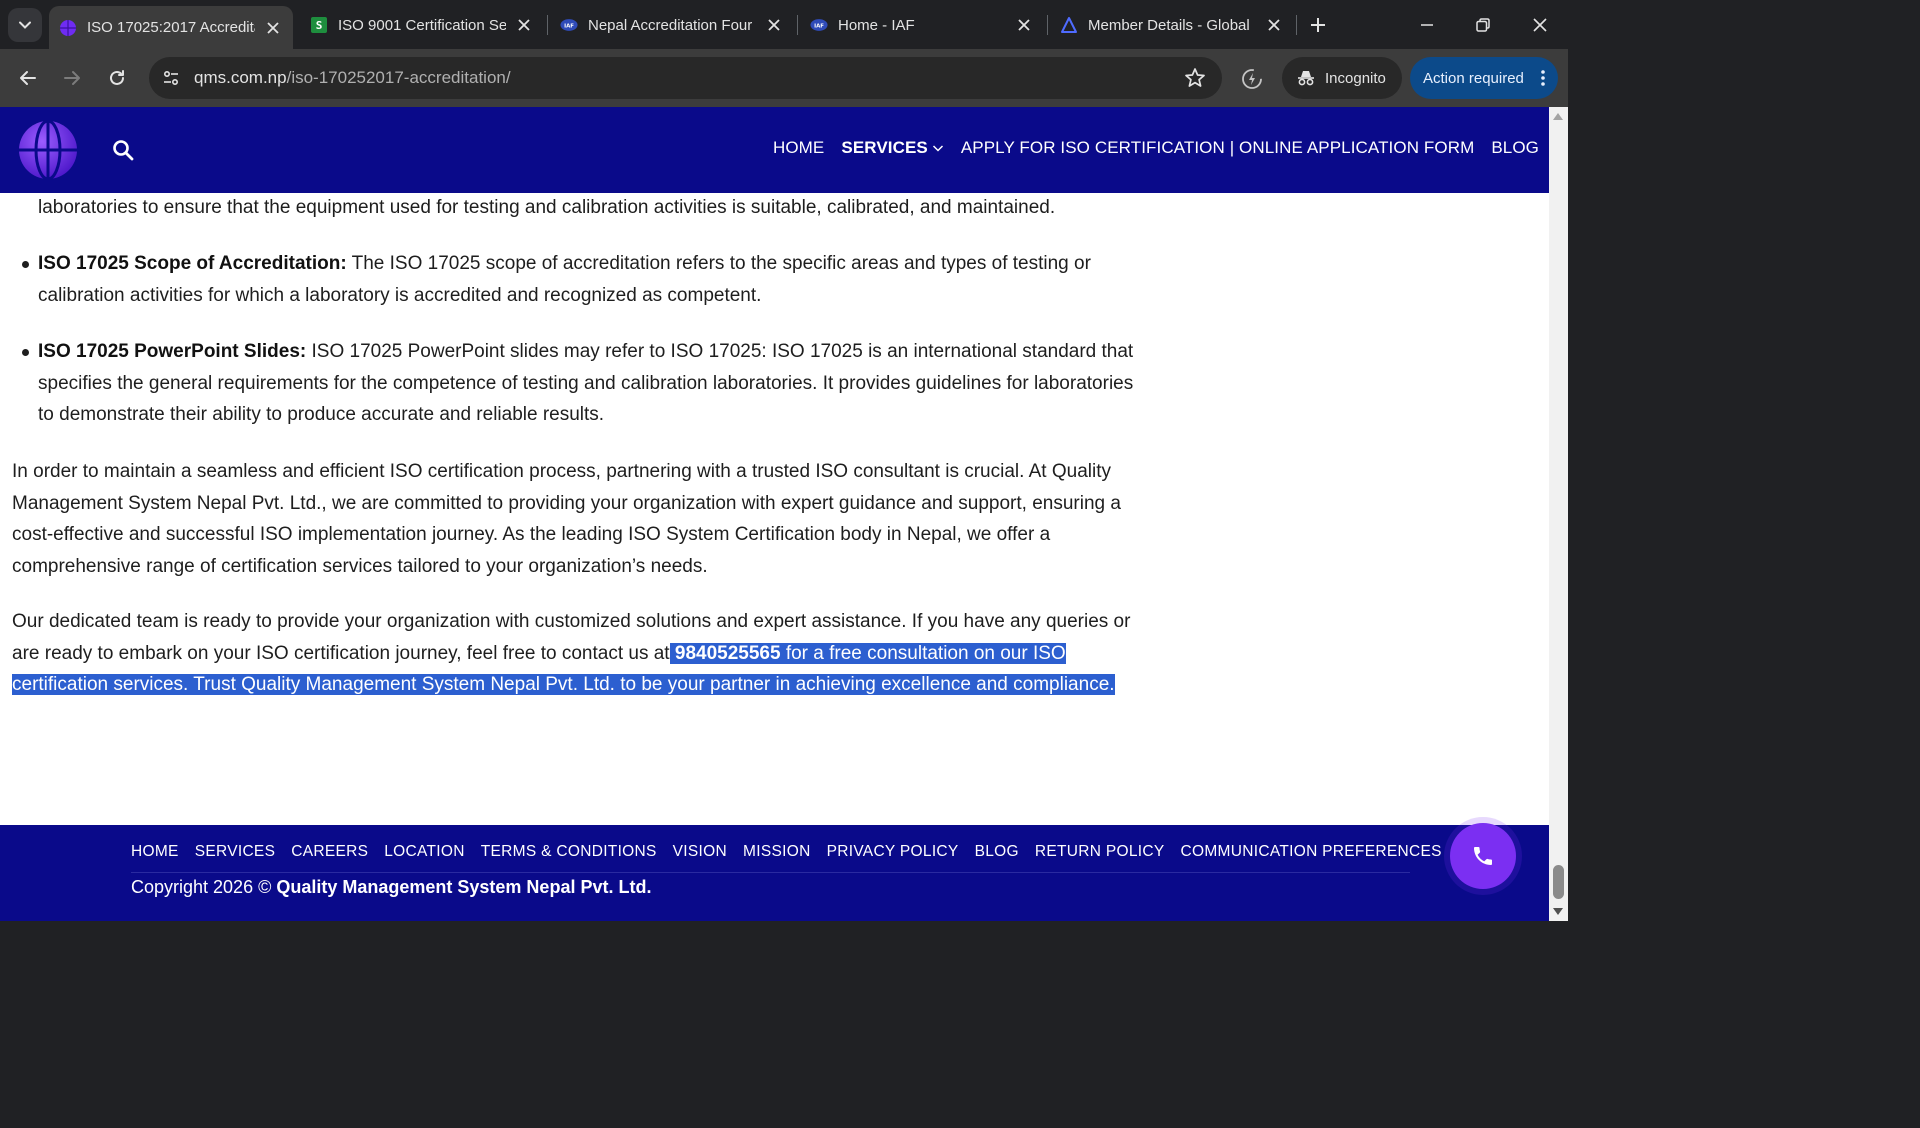  Describe the element at coordinates (172, 351) in the screenshot. I see `list-item-term: ISO 17025 PowerPoint Slides:` at that location.